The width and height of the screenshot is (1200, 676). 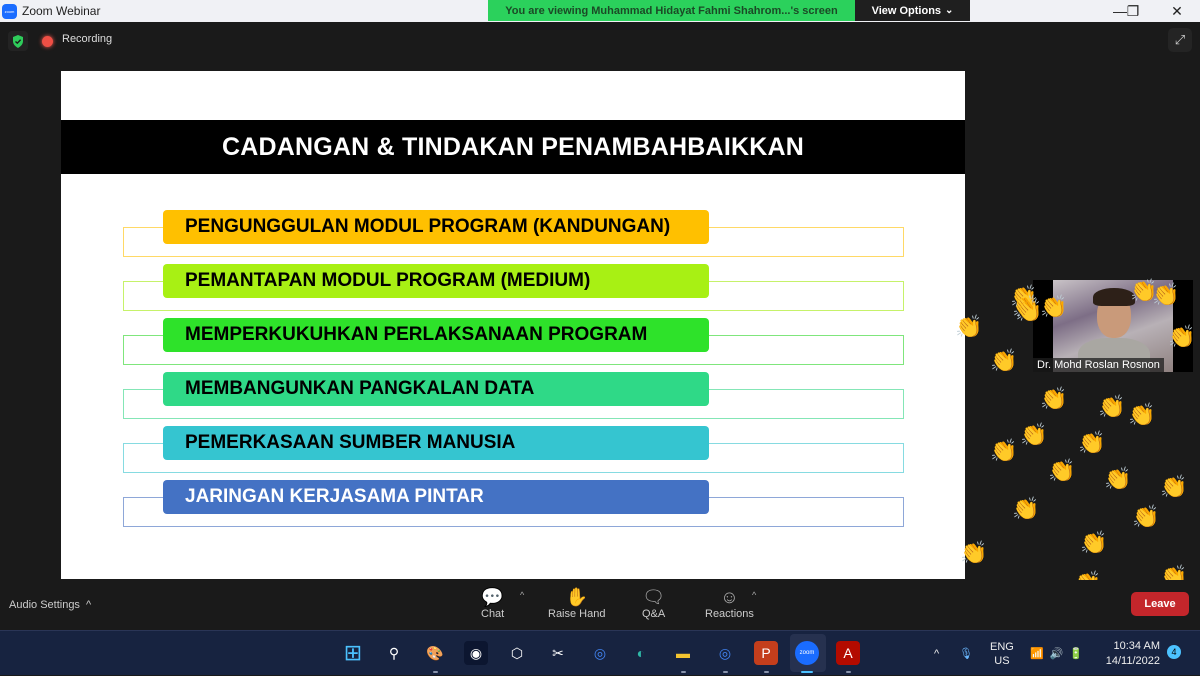 I want to click on leave-label: Leave, so click(x=1160, y=604).